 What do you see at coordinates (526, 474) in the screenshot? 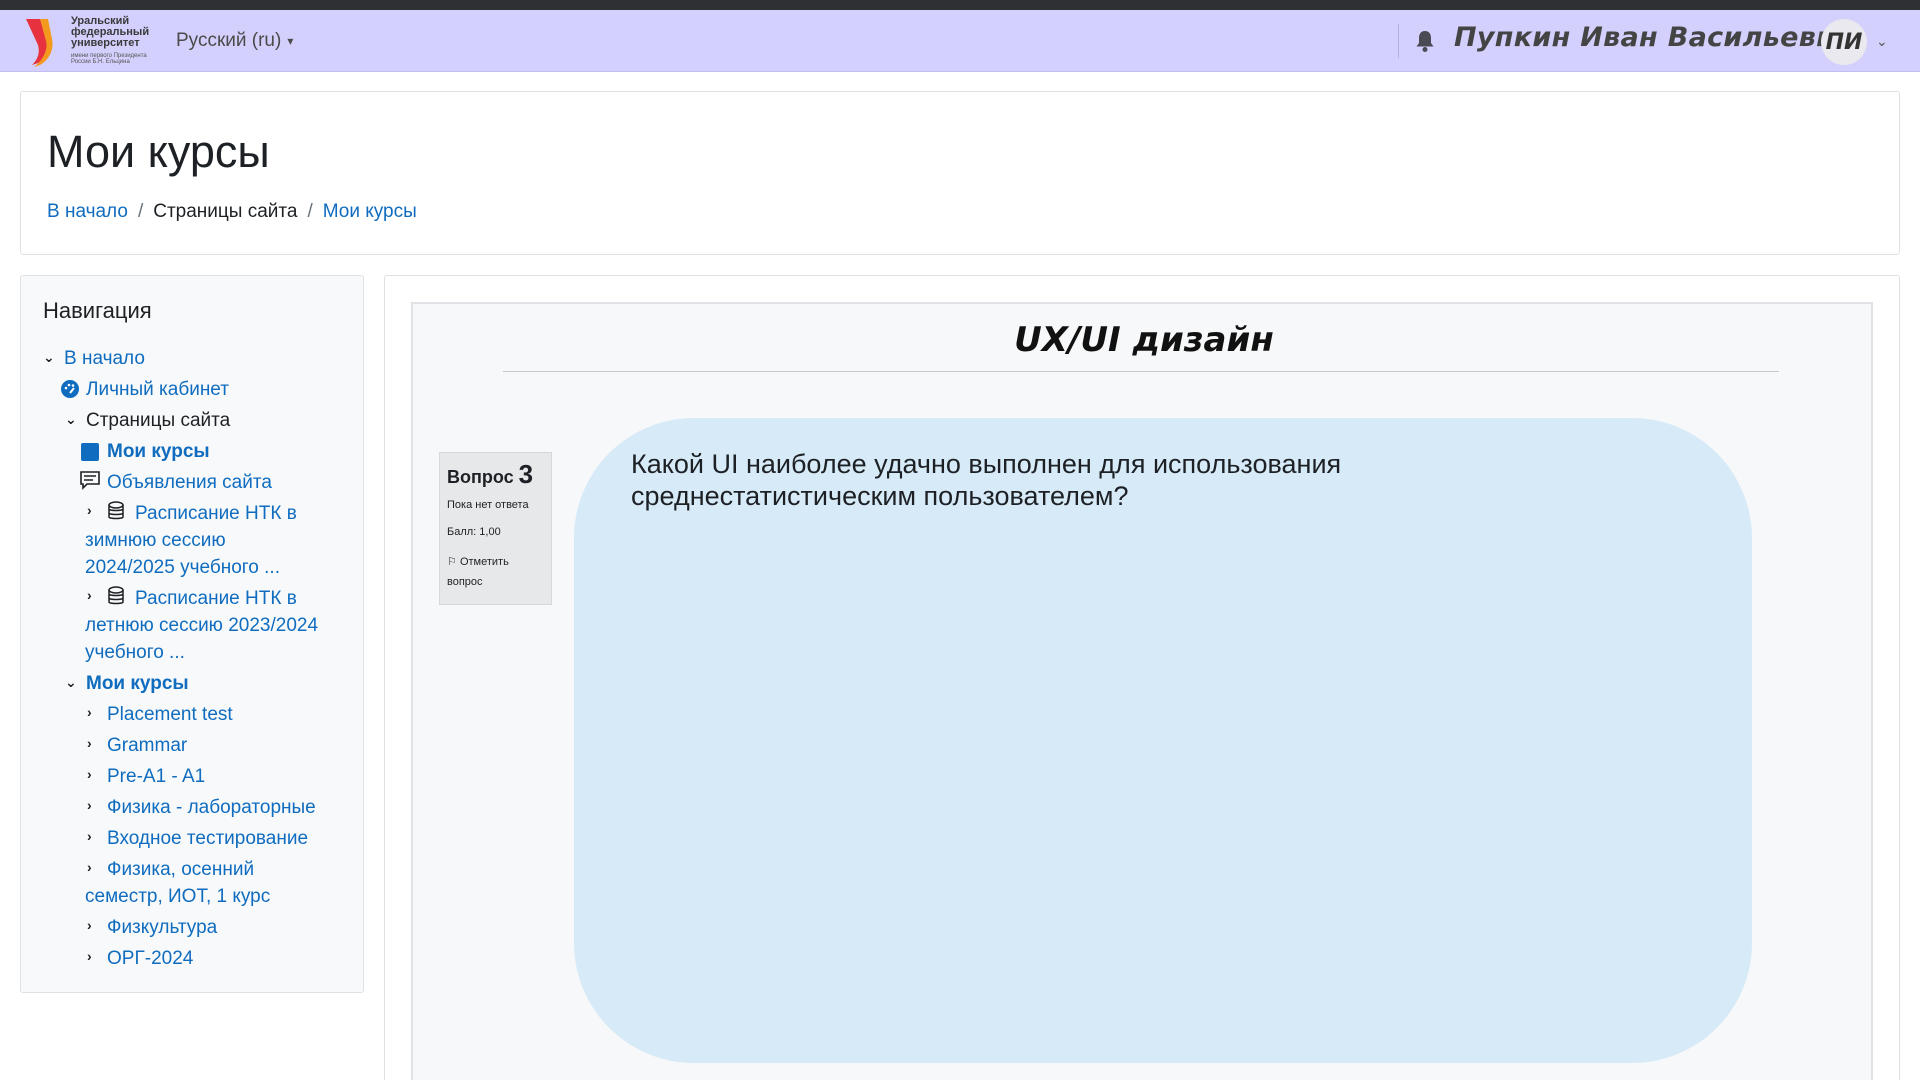
I see `question-number-value: 3` at bounding box center [526, 474].